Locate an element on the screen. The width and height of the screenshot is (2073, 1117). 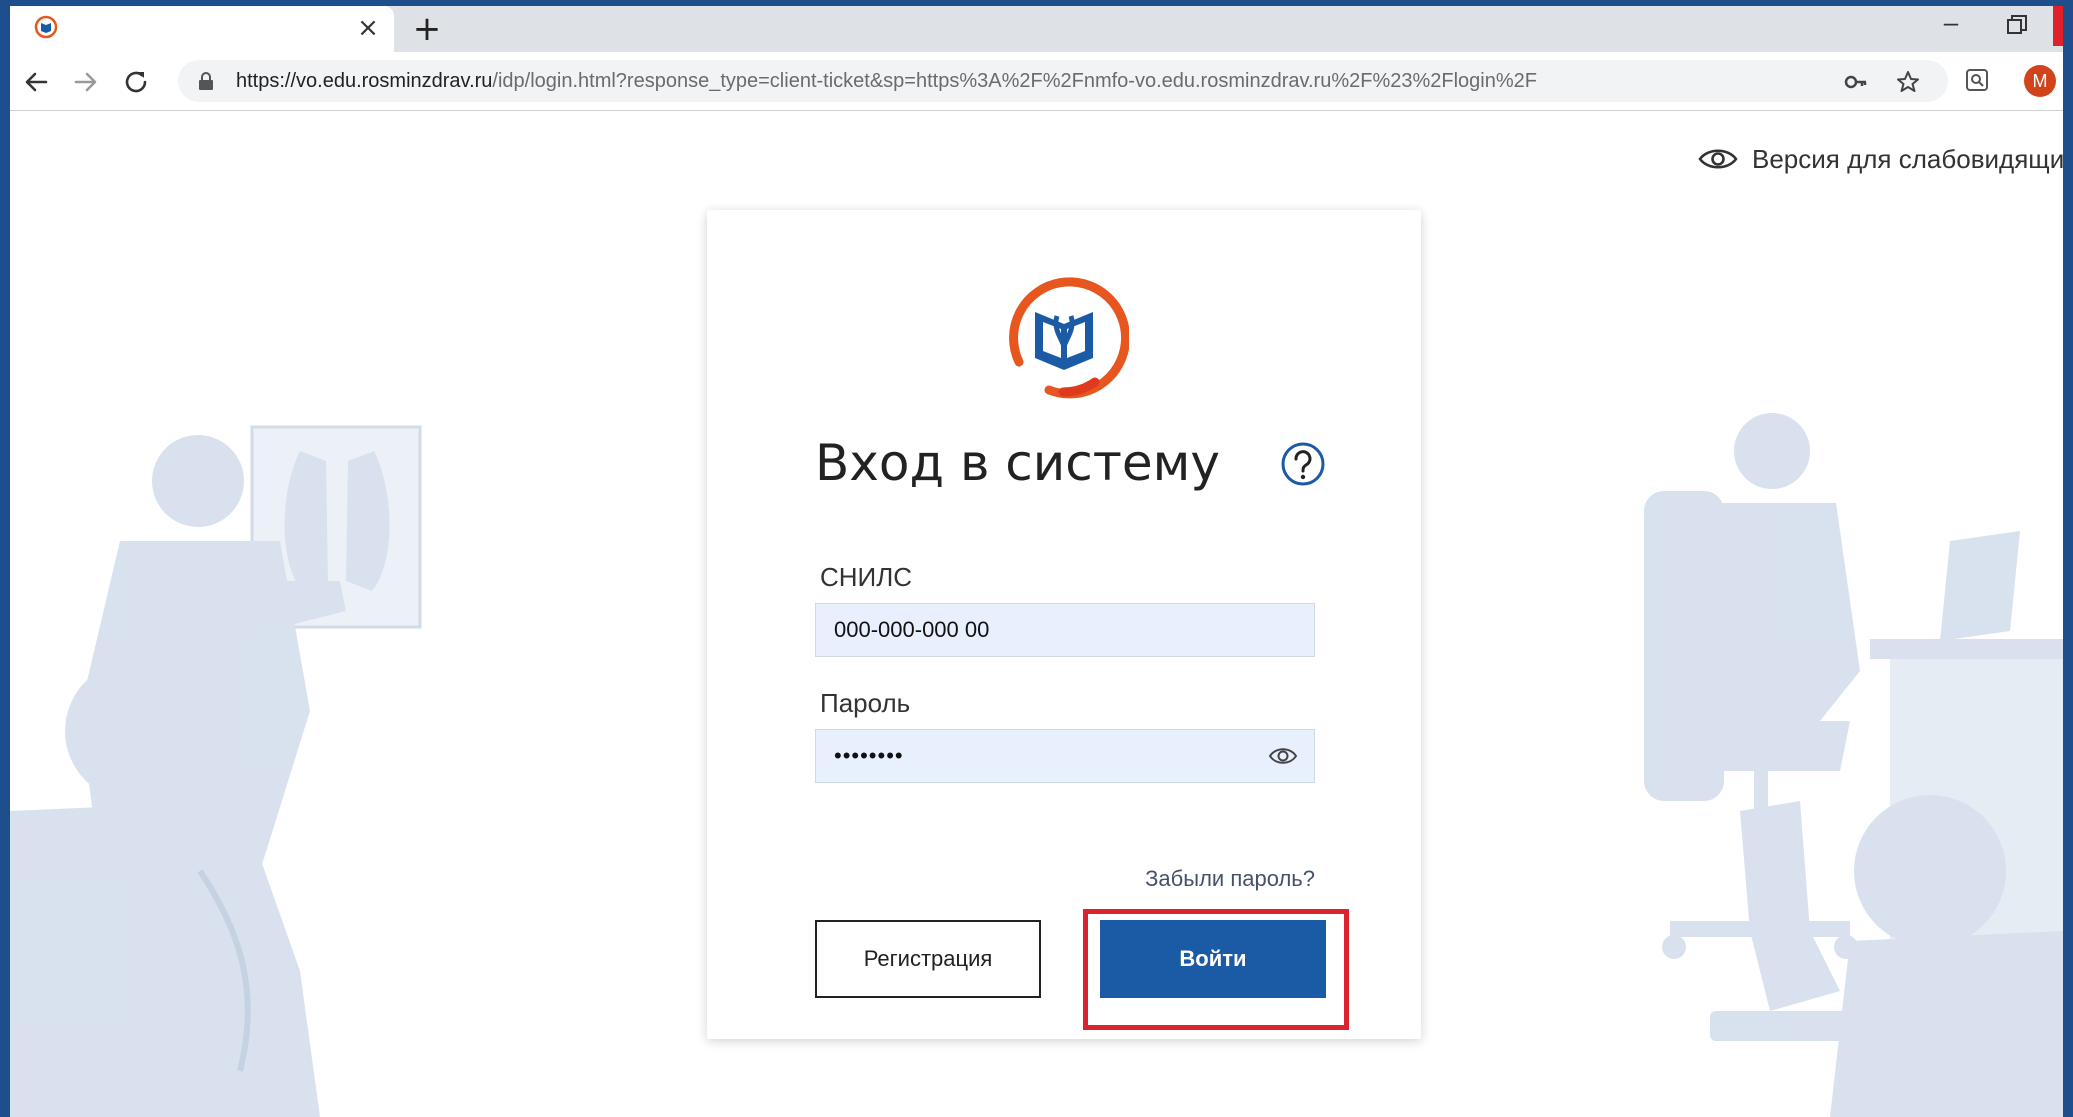
back-icon is located at coordinates (36, 82).